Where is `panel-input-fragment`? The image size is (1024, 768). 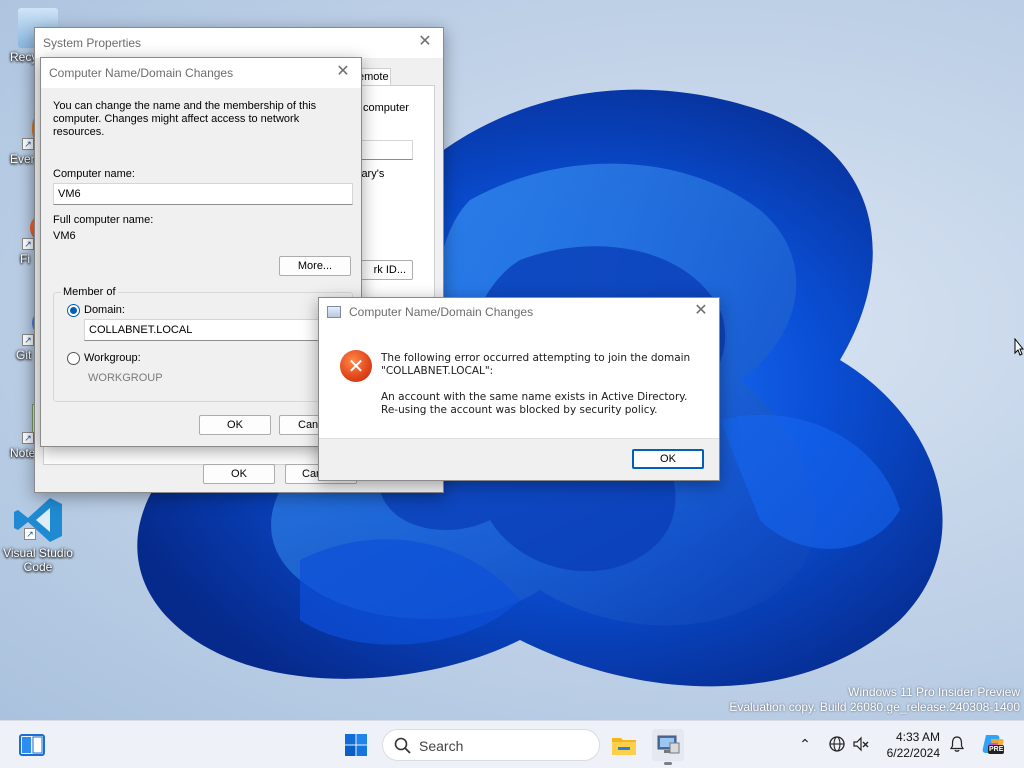 panel-input-fragment is located at coordinates (383, 150).